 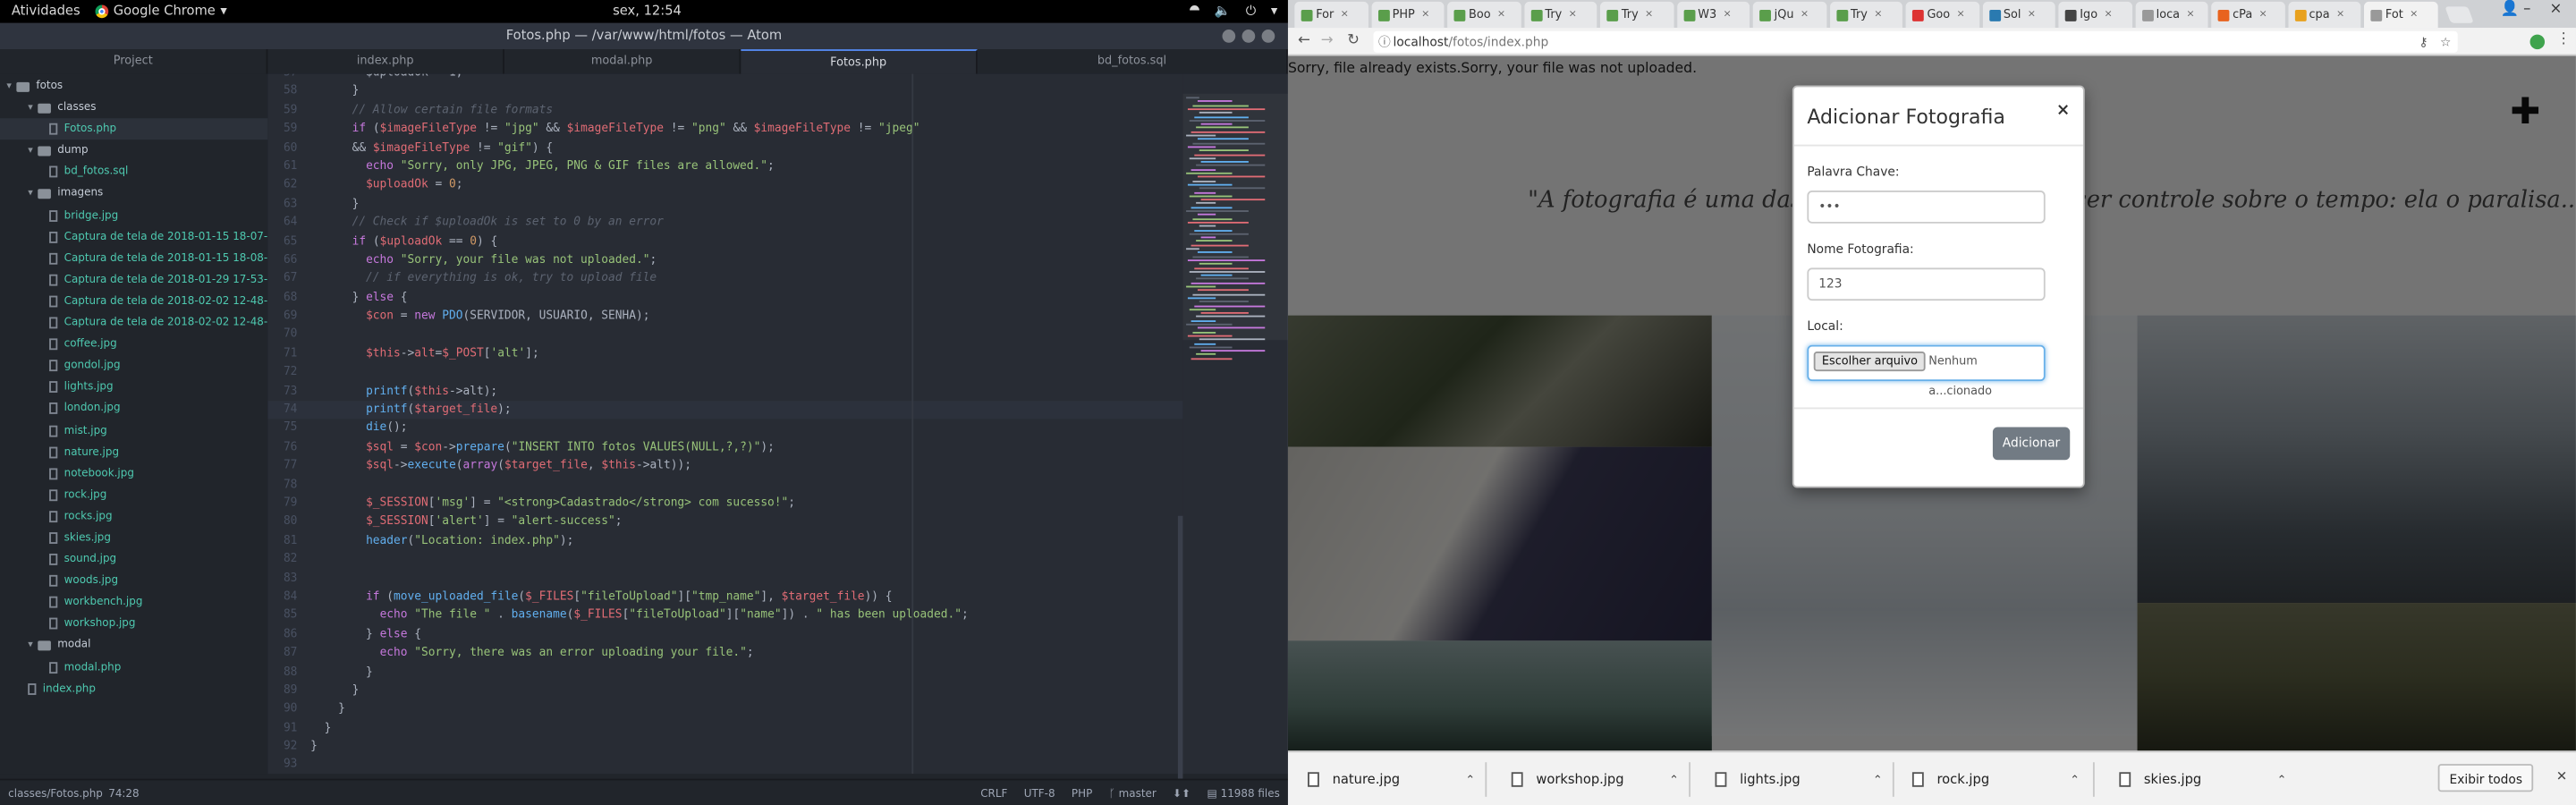 I want to click on tree-file: index.php, so click(x=133, y=688).